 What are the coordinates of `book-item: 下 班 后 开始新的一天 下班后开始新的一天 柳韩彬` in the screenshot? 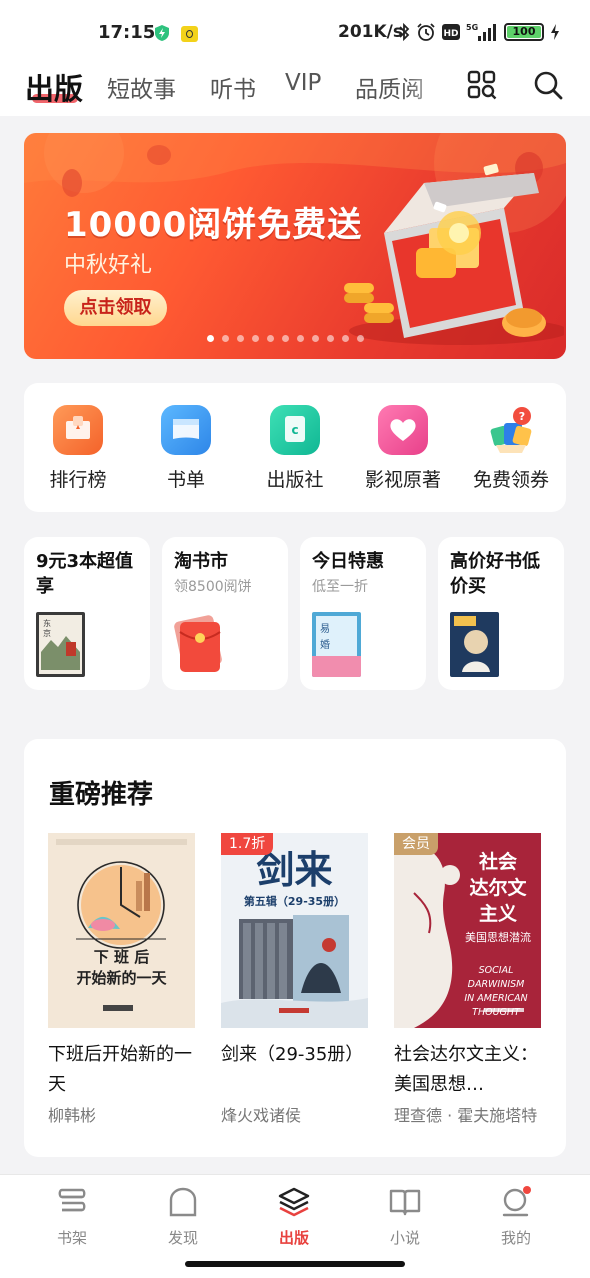 It's located at (121, 979).